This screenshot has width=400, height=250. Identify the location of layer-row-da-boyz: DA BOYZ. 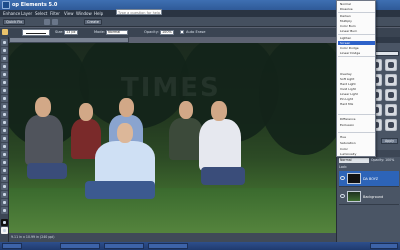
(369, 179).